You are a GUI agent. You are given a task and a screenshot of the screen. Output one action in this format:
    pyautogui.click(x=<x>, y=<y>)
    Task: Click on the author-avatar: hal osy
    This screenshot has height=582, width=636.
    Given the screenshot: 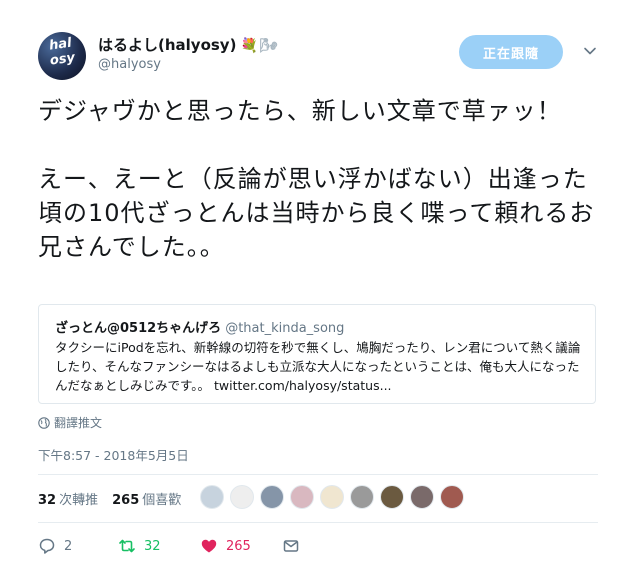 What is the action you would take?
    pyautogui.click(x=62, y=56)
    